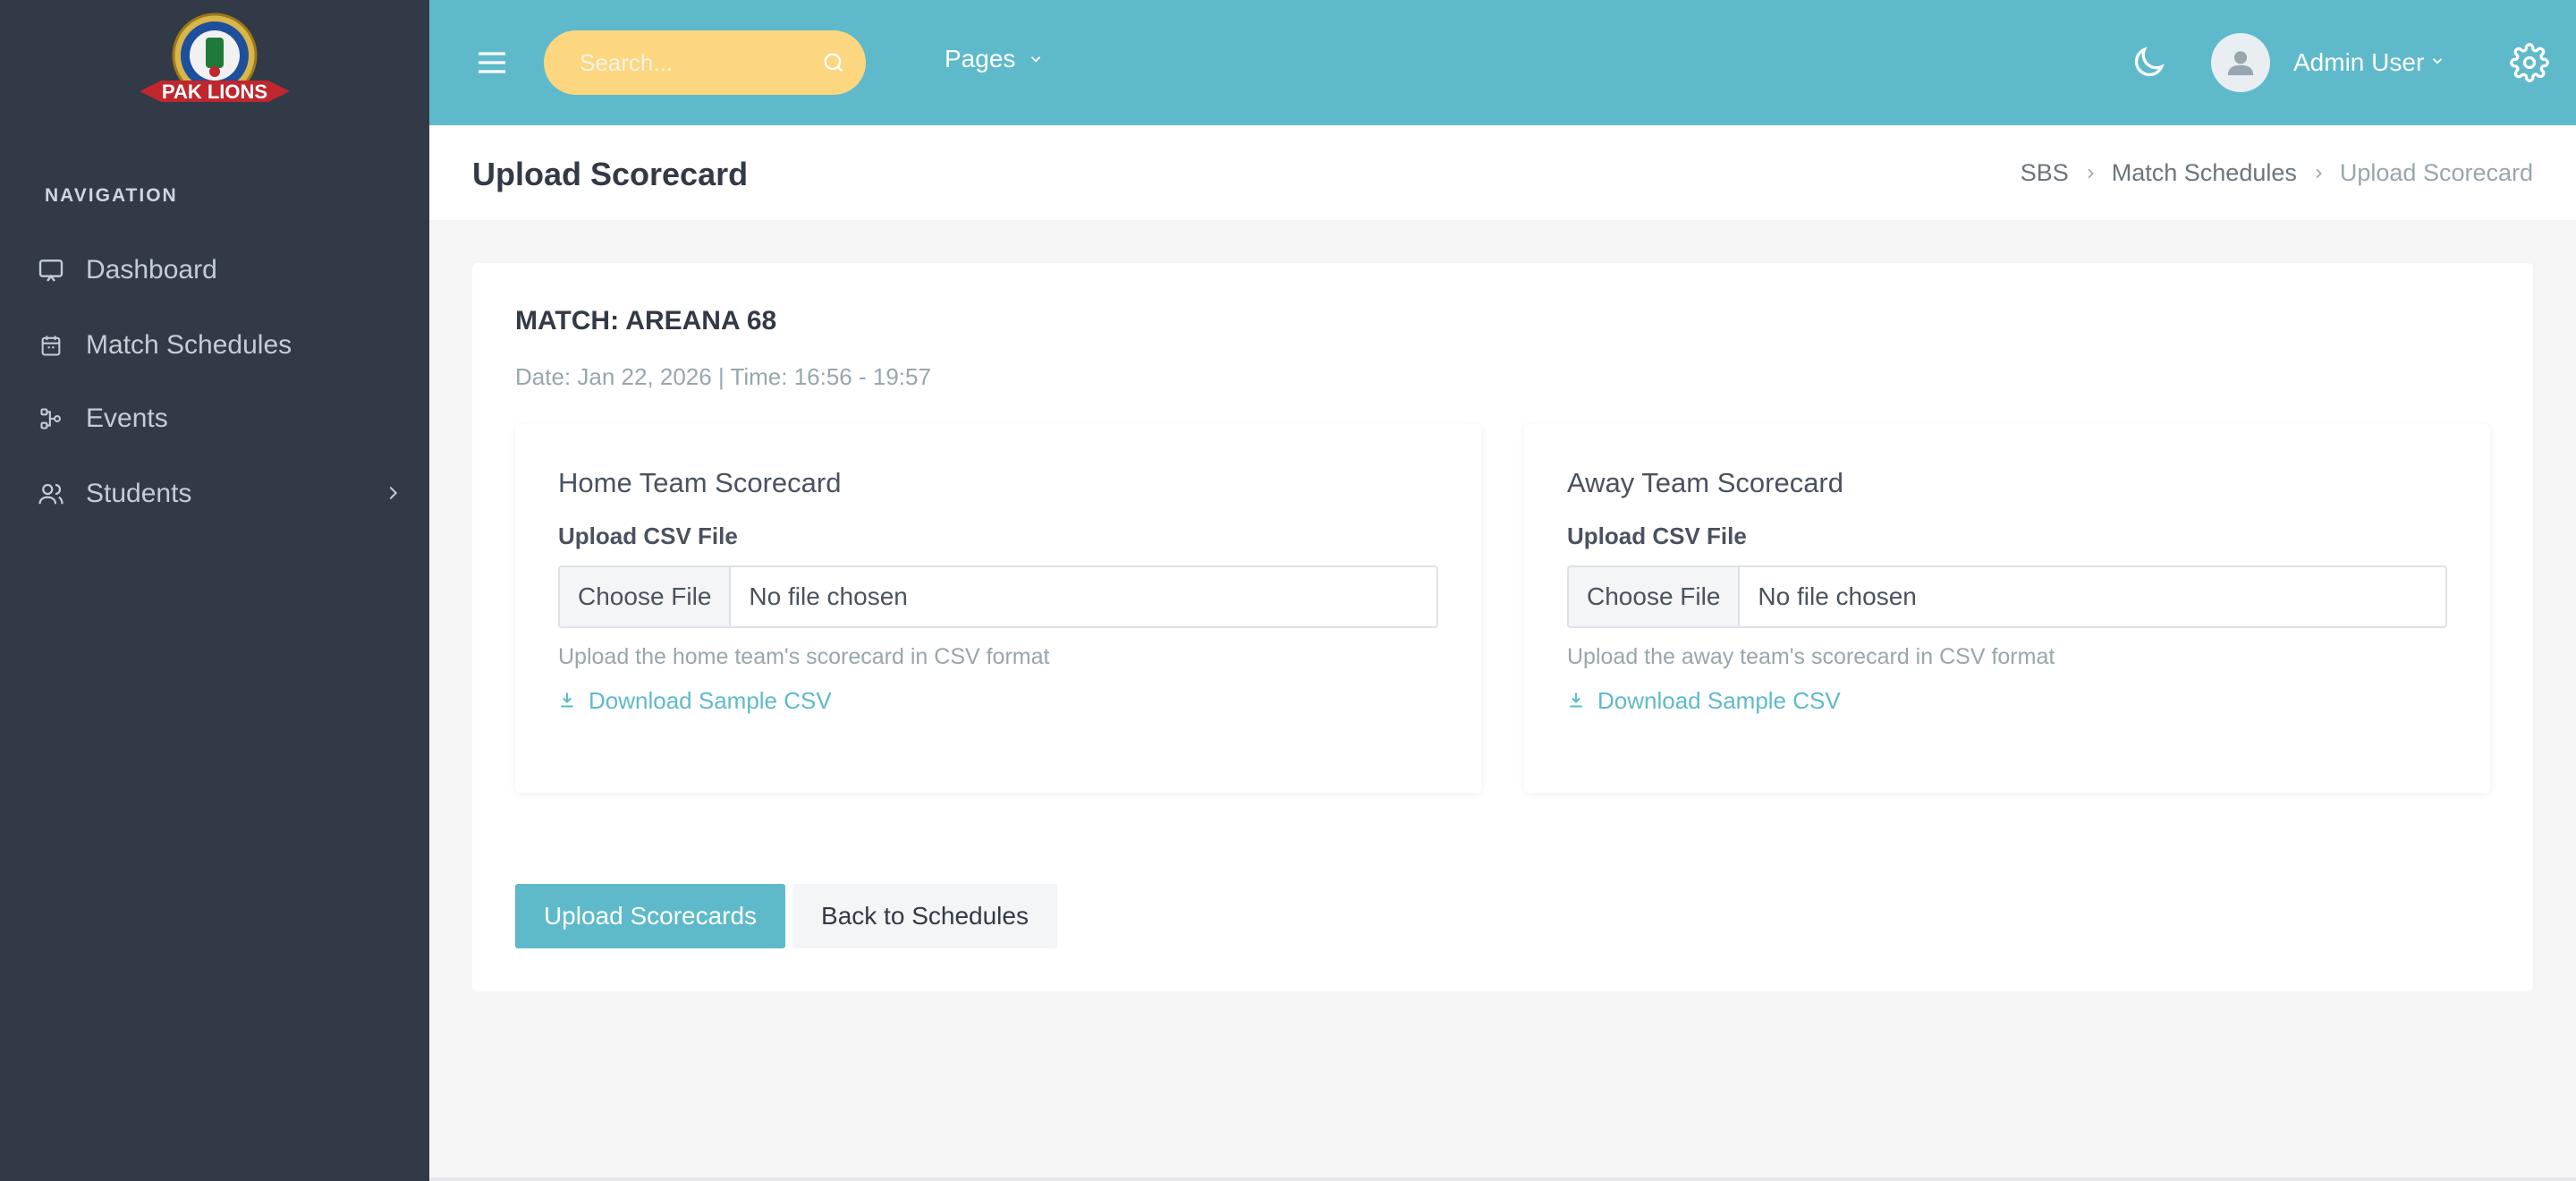  What do you see at coordinates (219, 419) in the screenshot?
I see `sidebar-item-events: Events` at bounding box center [219, 419].